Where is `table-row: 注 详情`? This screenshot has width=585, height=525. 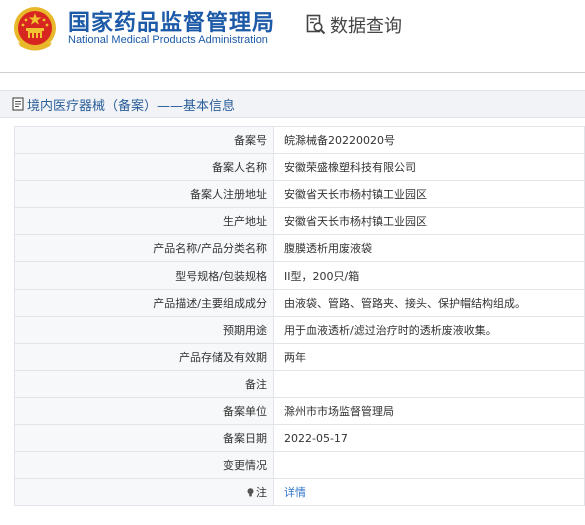 table-row: 注 详情 is located at coordinates (299, 492).